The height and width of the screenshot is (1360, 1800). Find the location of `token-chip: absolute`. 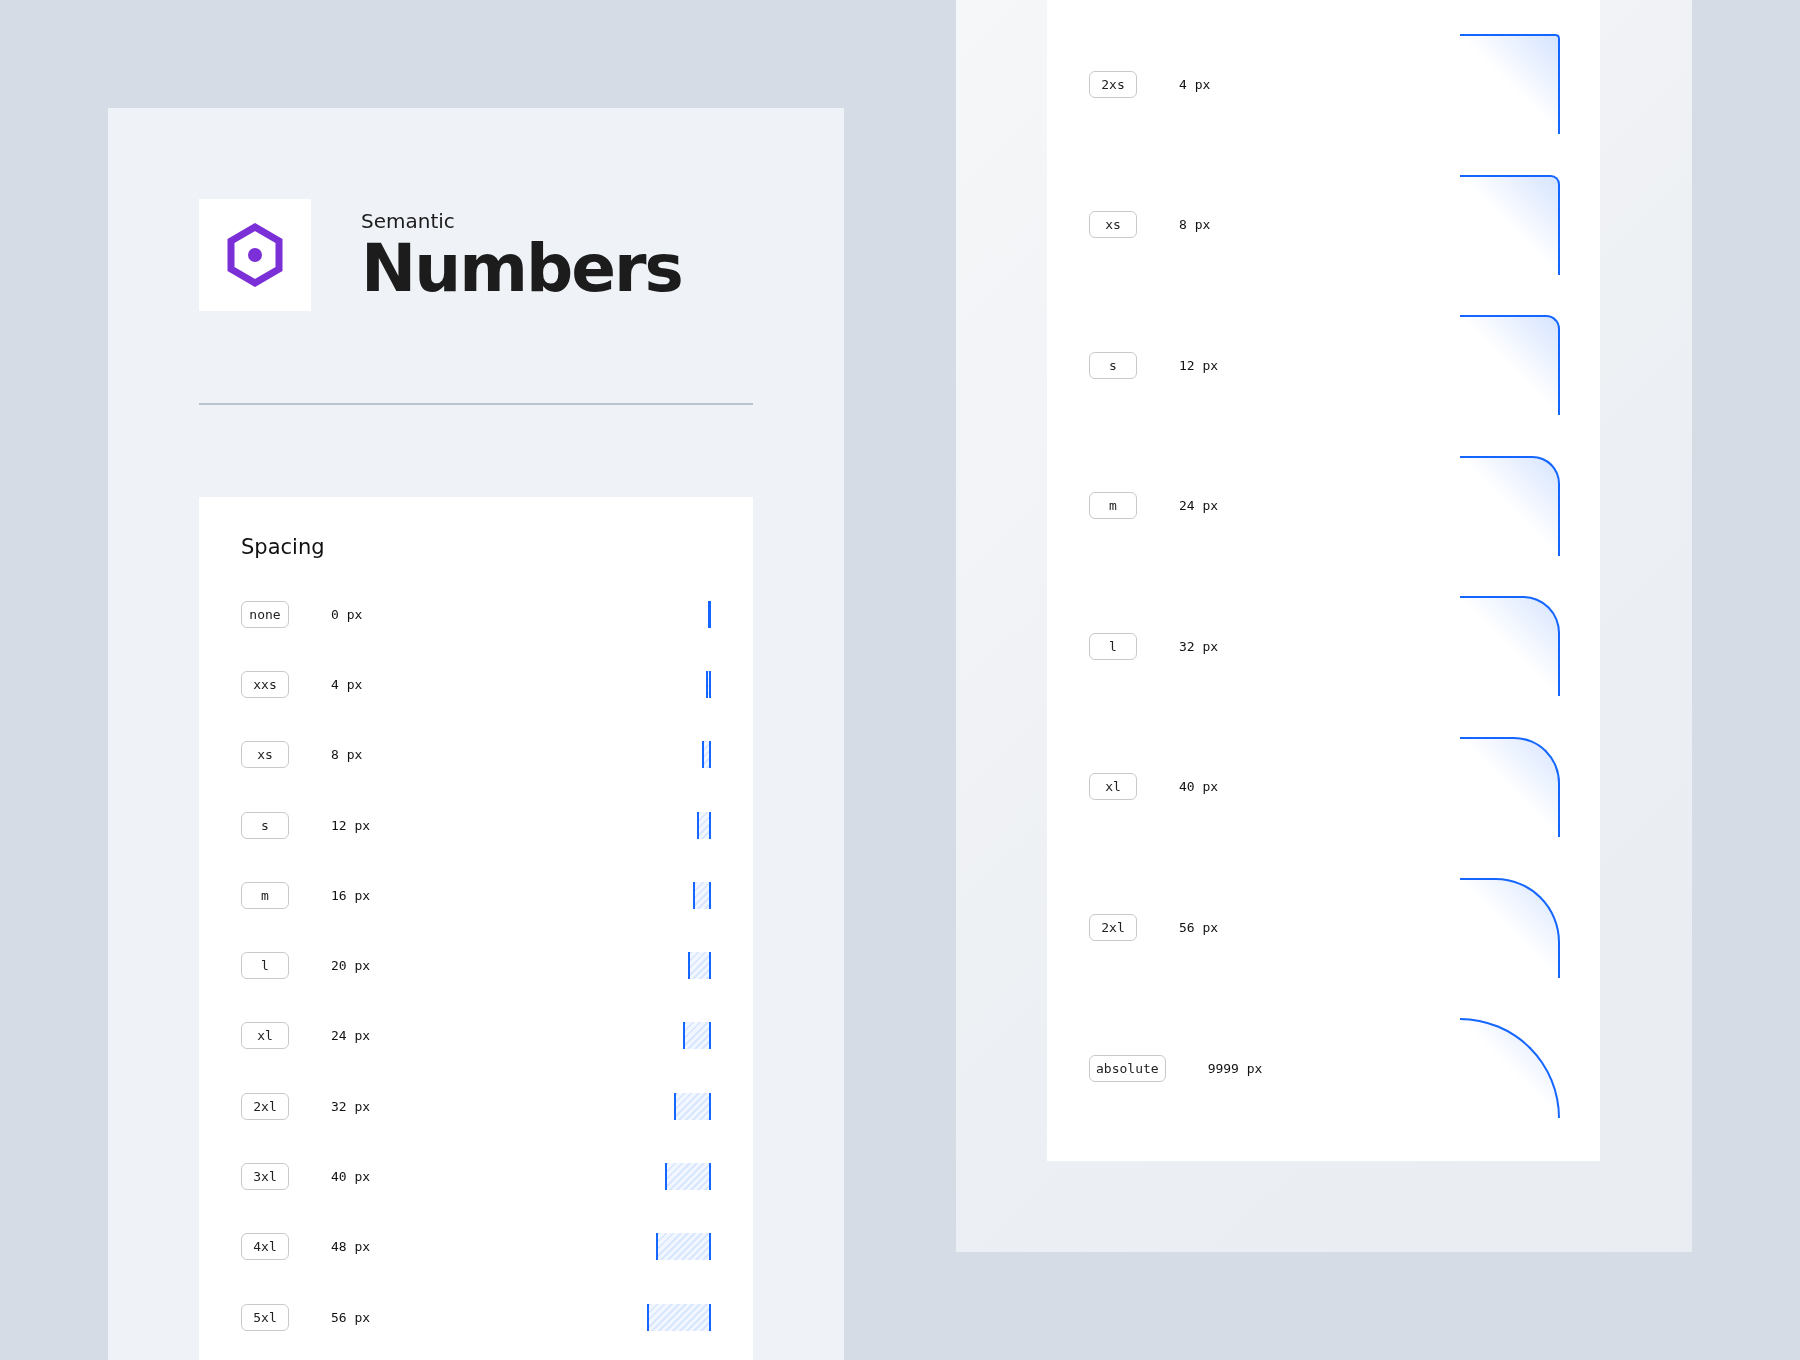

token-chip: absolute is located at coordinates (1127, 1068).